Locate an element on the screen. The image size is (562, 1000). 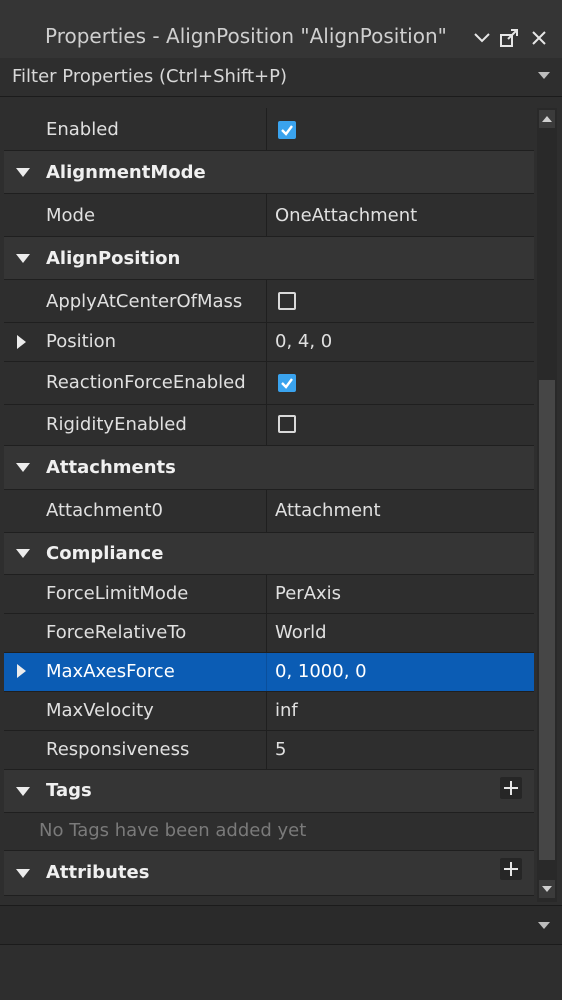
vertical-scrollbar is located at coordinates (547, 505).